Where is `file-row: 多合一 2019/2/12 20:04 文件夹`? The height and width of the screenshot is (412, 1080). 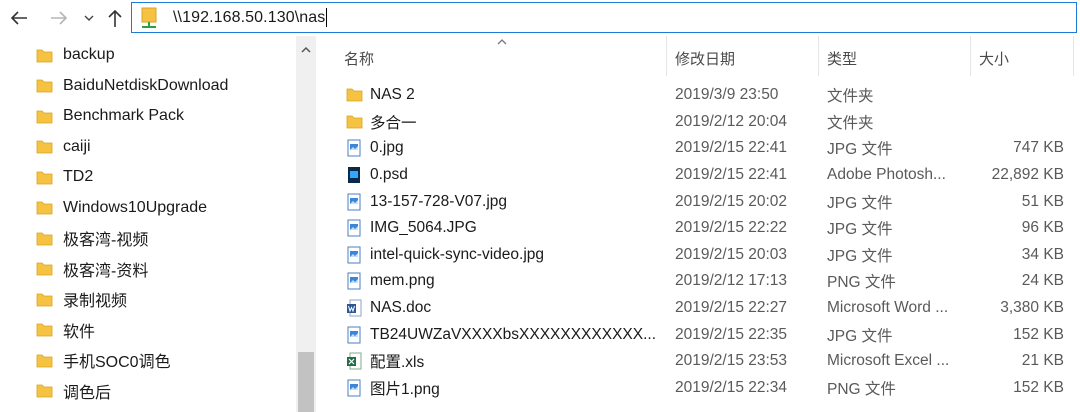 file-row: 多合一 2019/2/12 20:04 文件夹 is located at coordinates (699, 122).